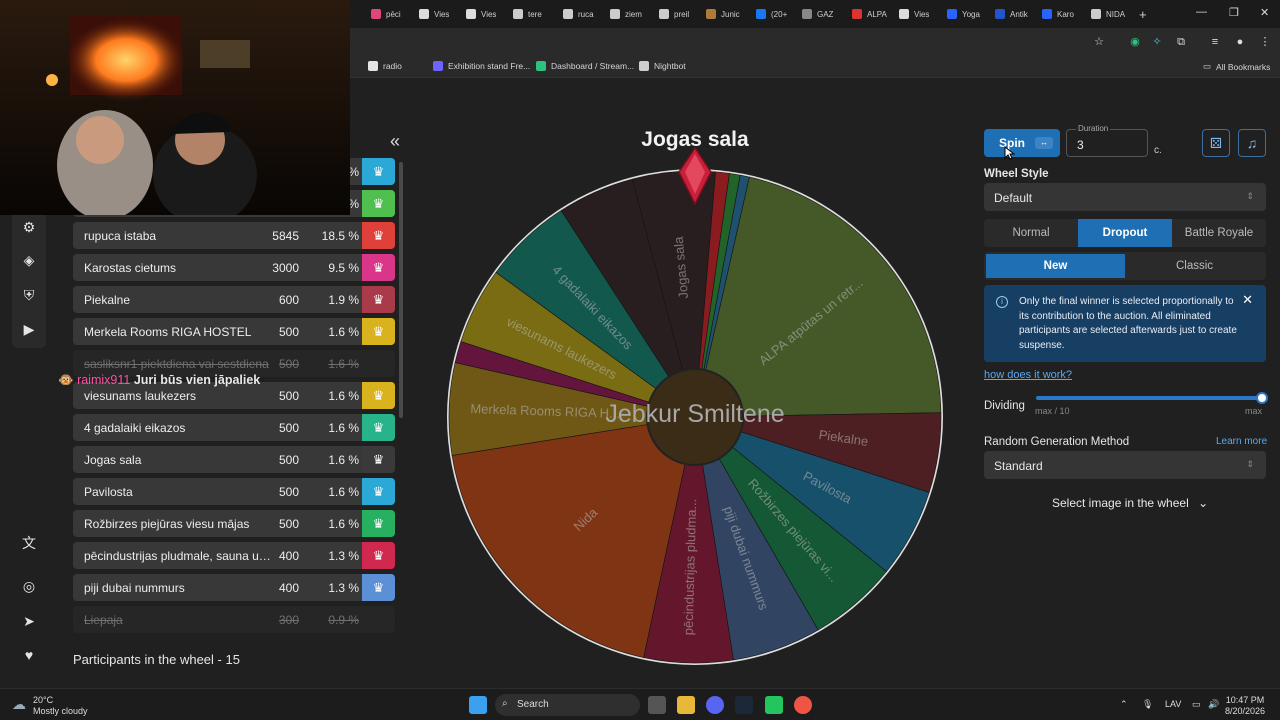 The image size is (1280, 720). I want to click on browser-tab: Karo, so click(1058, 14).